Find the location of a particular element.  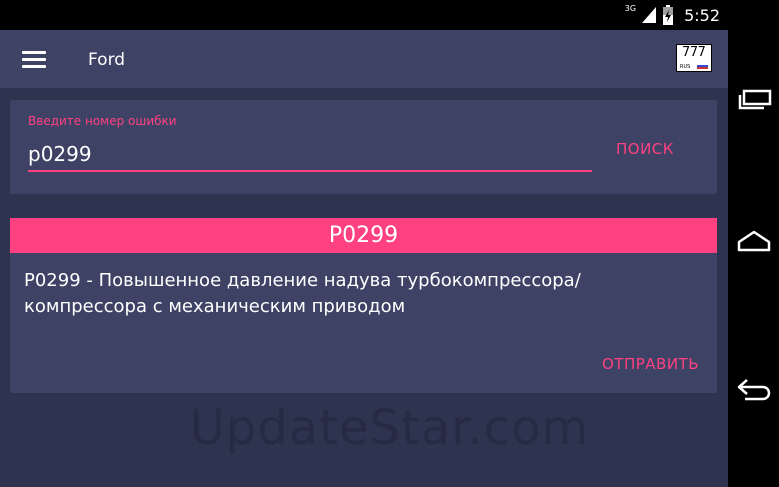

plate-region: RUS is located at coordinates (685, 67).